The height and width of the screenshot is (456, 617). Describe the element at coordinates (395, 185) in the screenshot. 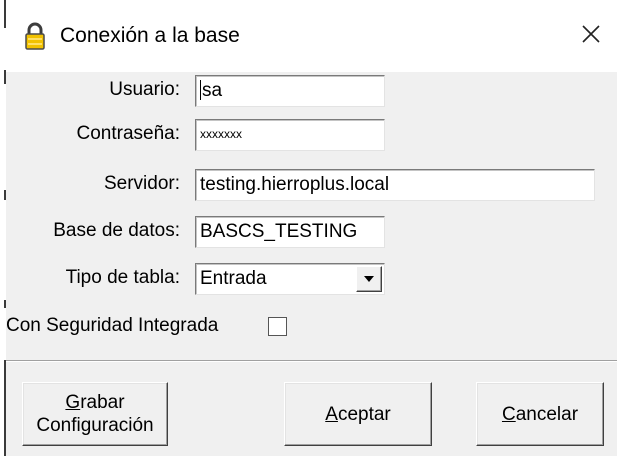

I see `servidor-input: testing.hierroplus.local` at that location.